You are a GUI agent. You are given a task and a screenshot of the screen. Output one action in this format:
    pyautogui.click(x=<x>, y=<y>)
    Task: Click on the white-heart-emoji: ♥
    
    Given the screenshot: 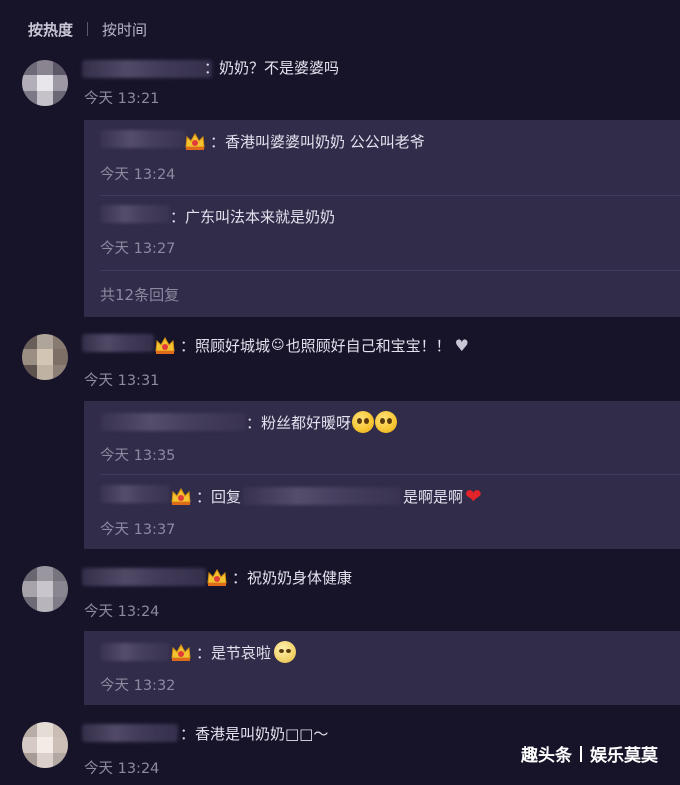 What is the action you would take?
    pyautogui.click(x=461, y=345)
    